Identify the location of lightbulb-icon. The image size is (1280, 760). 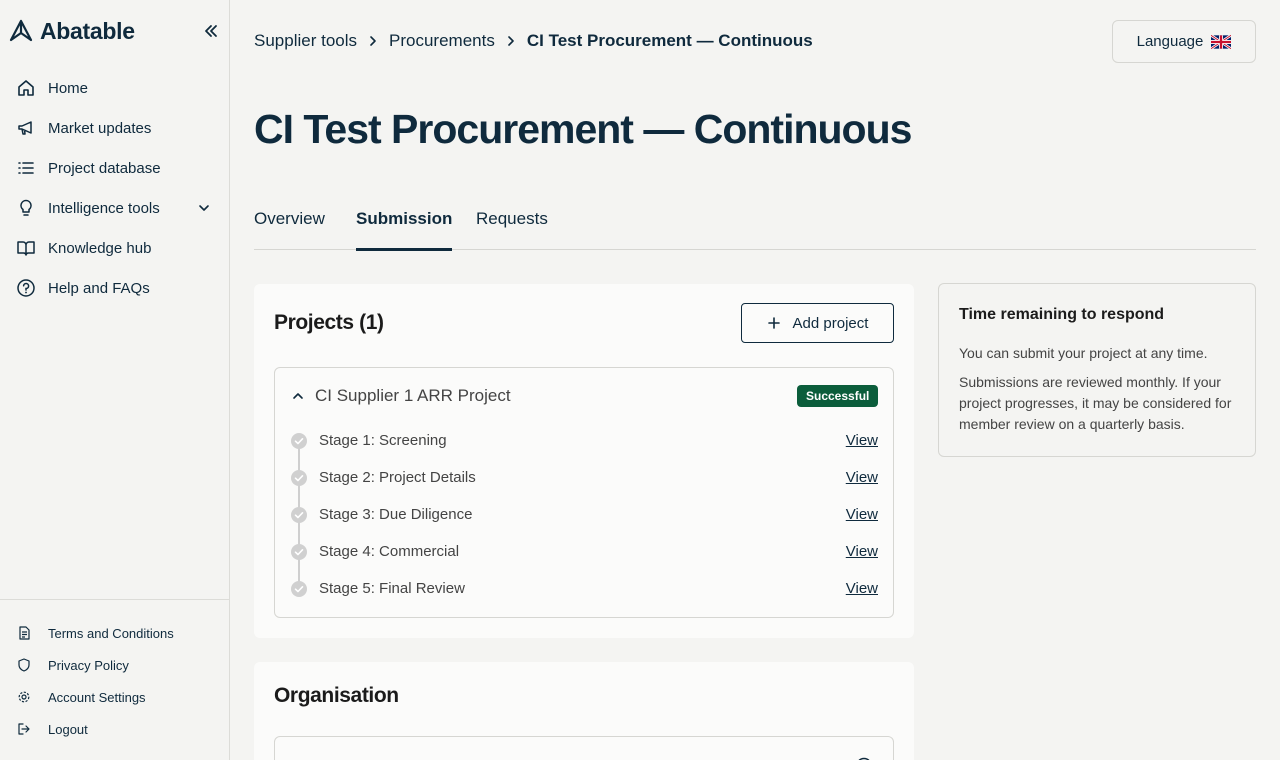
(26, 208).